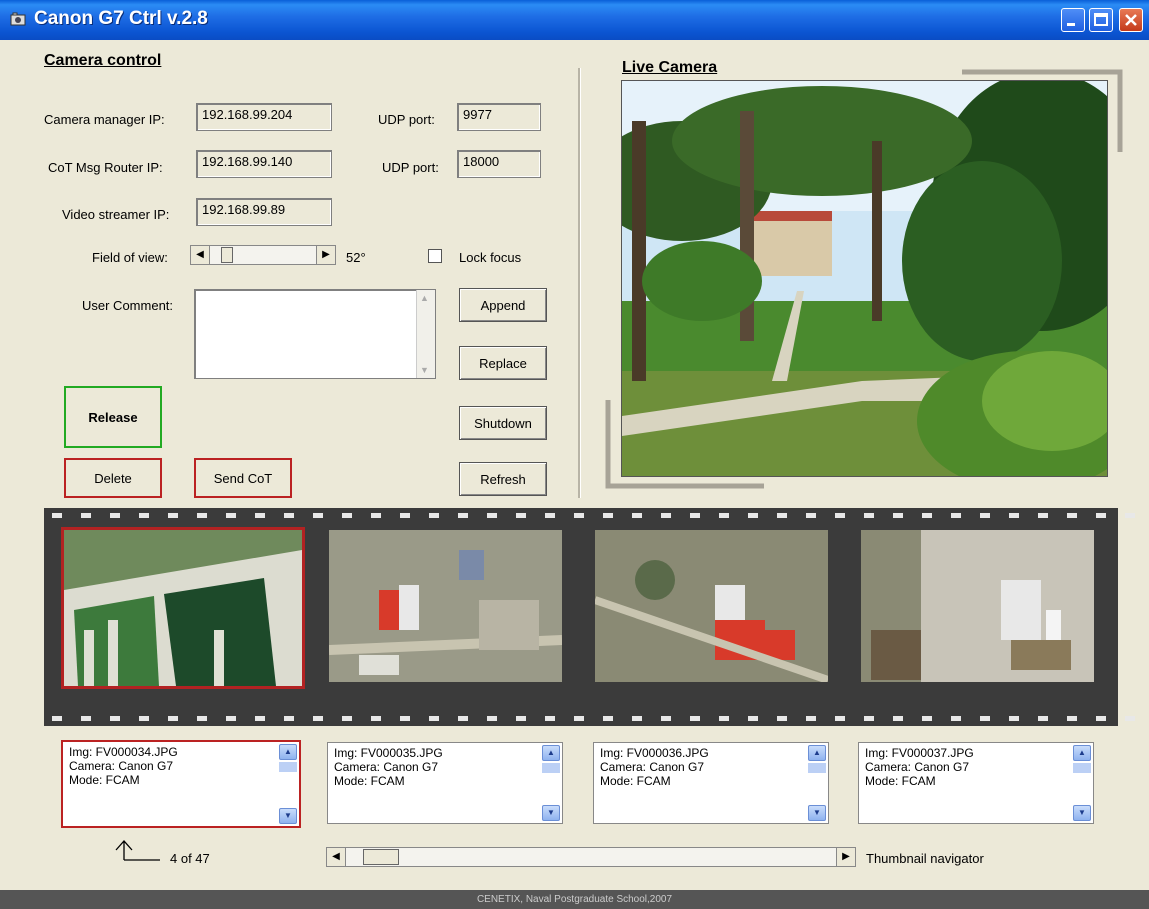 The image size is (1149, 909). I want to click on maximize-icon, so click(1101, 20).